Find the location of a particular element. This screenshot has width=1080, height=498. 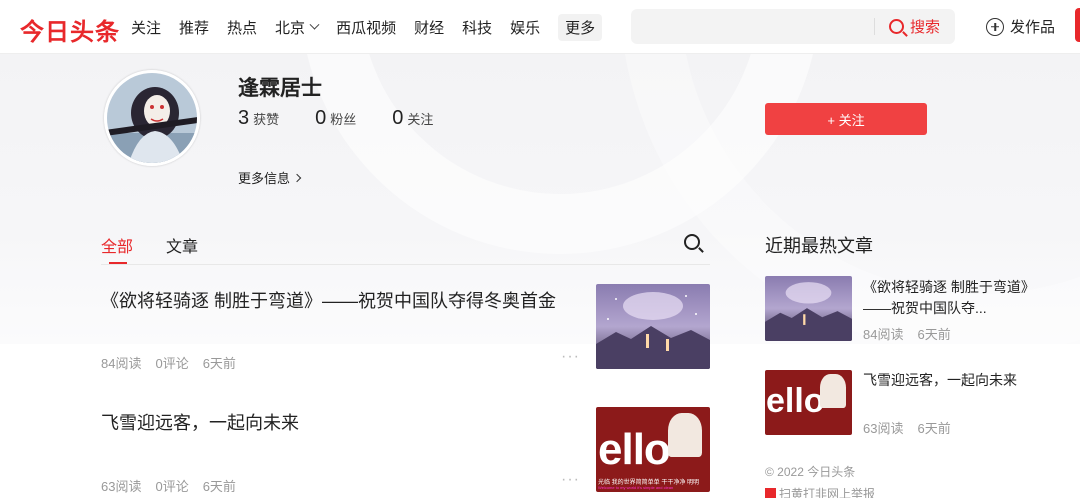

stat-likes-label: 获赞 is located at coordinates (266, 119).